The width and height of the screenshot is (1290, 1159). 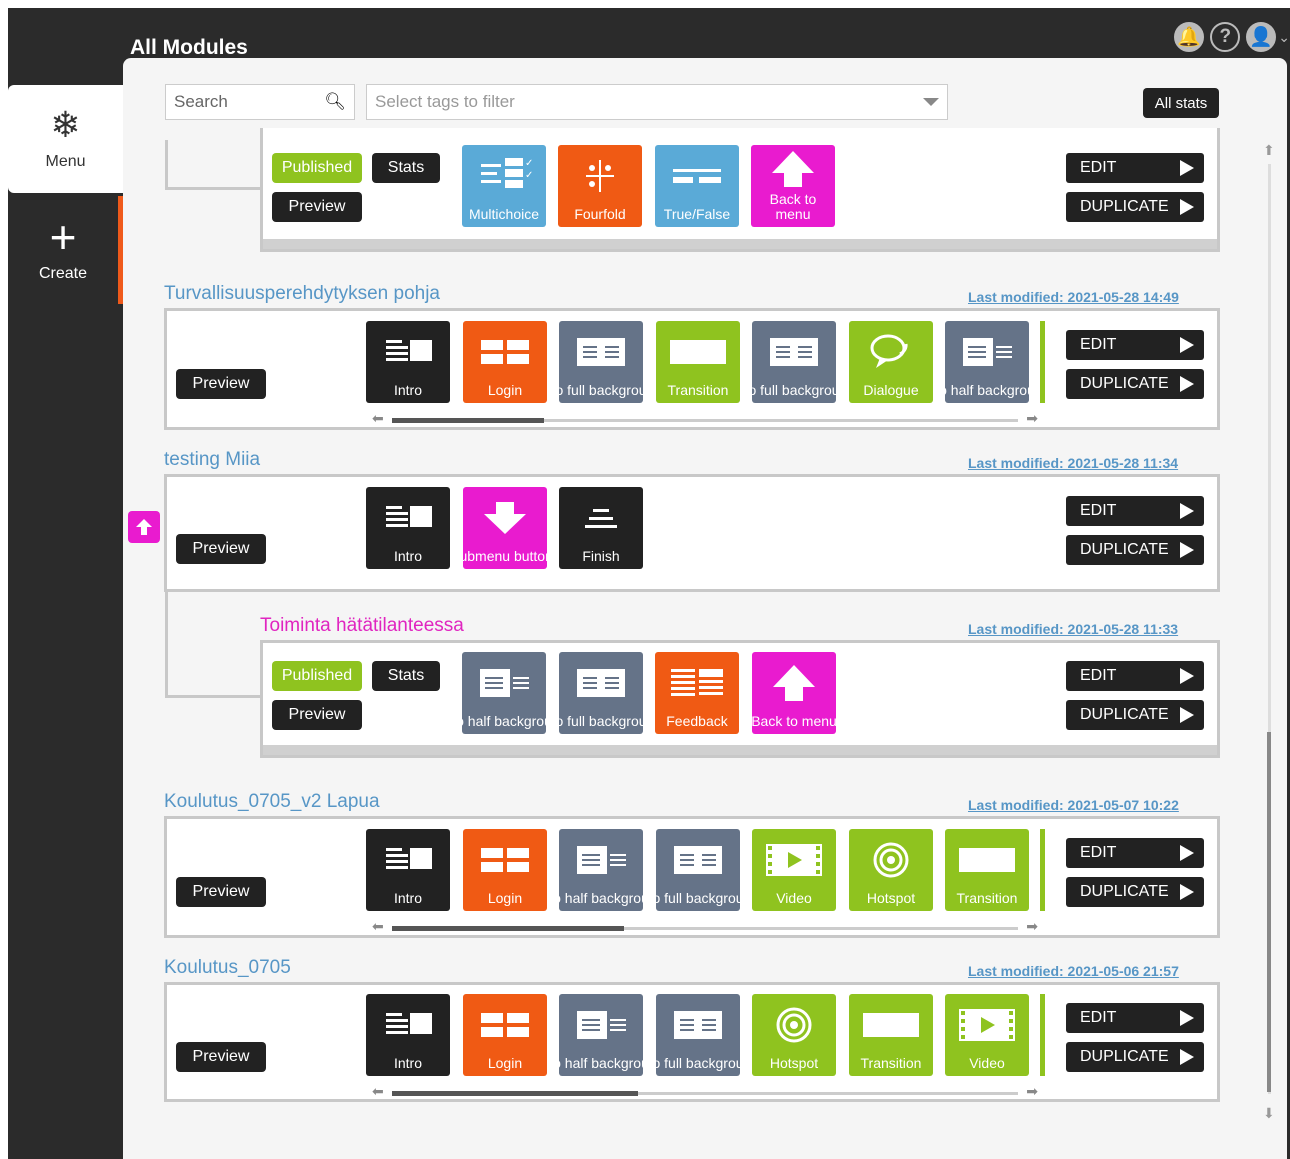 What do you see at coordinates (504, 683) in the screenshot?
I see `infohalf-icon` at bounding box center [504, 683].